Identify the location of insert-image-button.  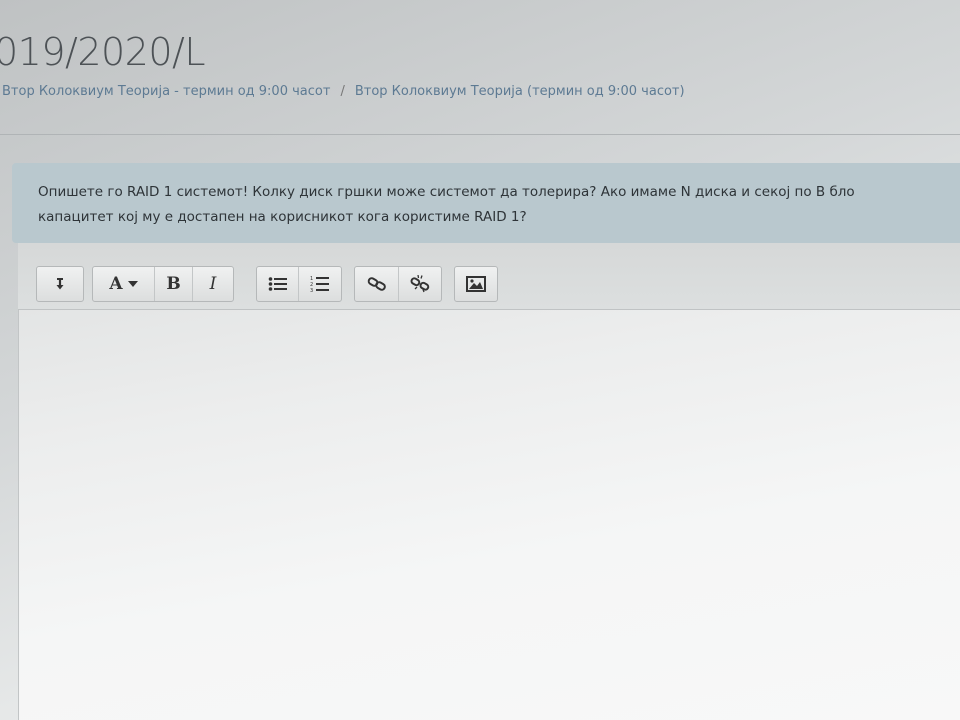
(476, 284).